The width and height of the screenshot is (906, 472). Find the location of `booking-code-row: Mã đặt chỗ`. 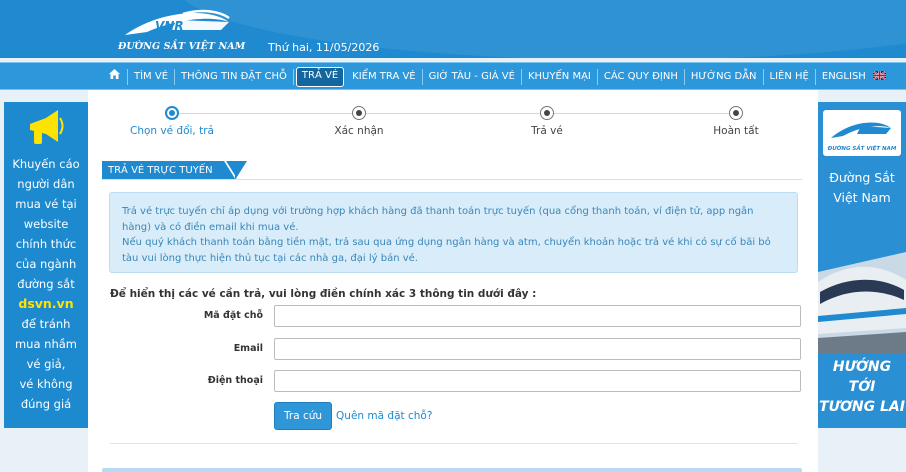

booking-code-row: Mã đặt chỗ is located at coordinates (453, 316).